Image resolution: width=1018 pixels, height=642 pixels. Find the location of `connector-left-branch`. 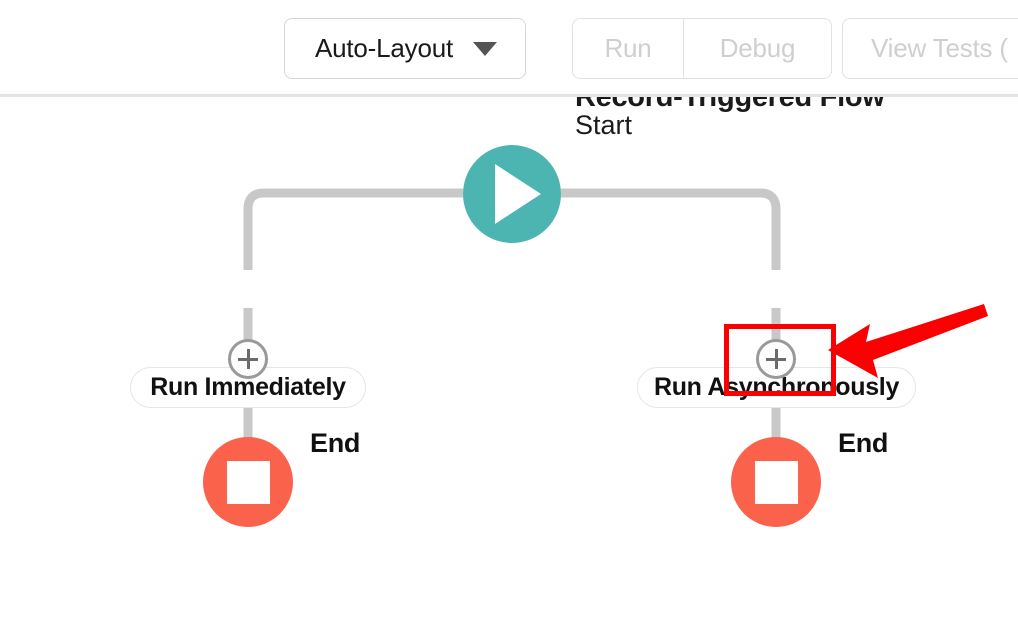

connector-left-branch is located at coordinates (353, 229).